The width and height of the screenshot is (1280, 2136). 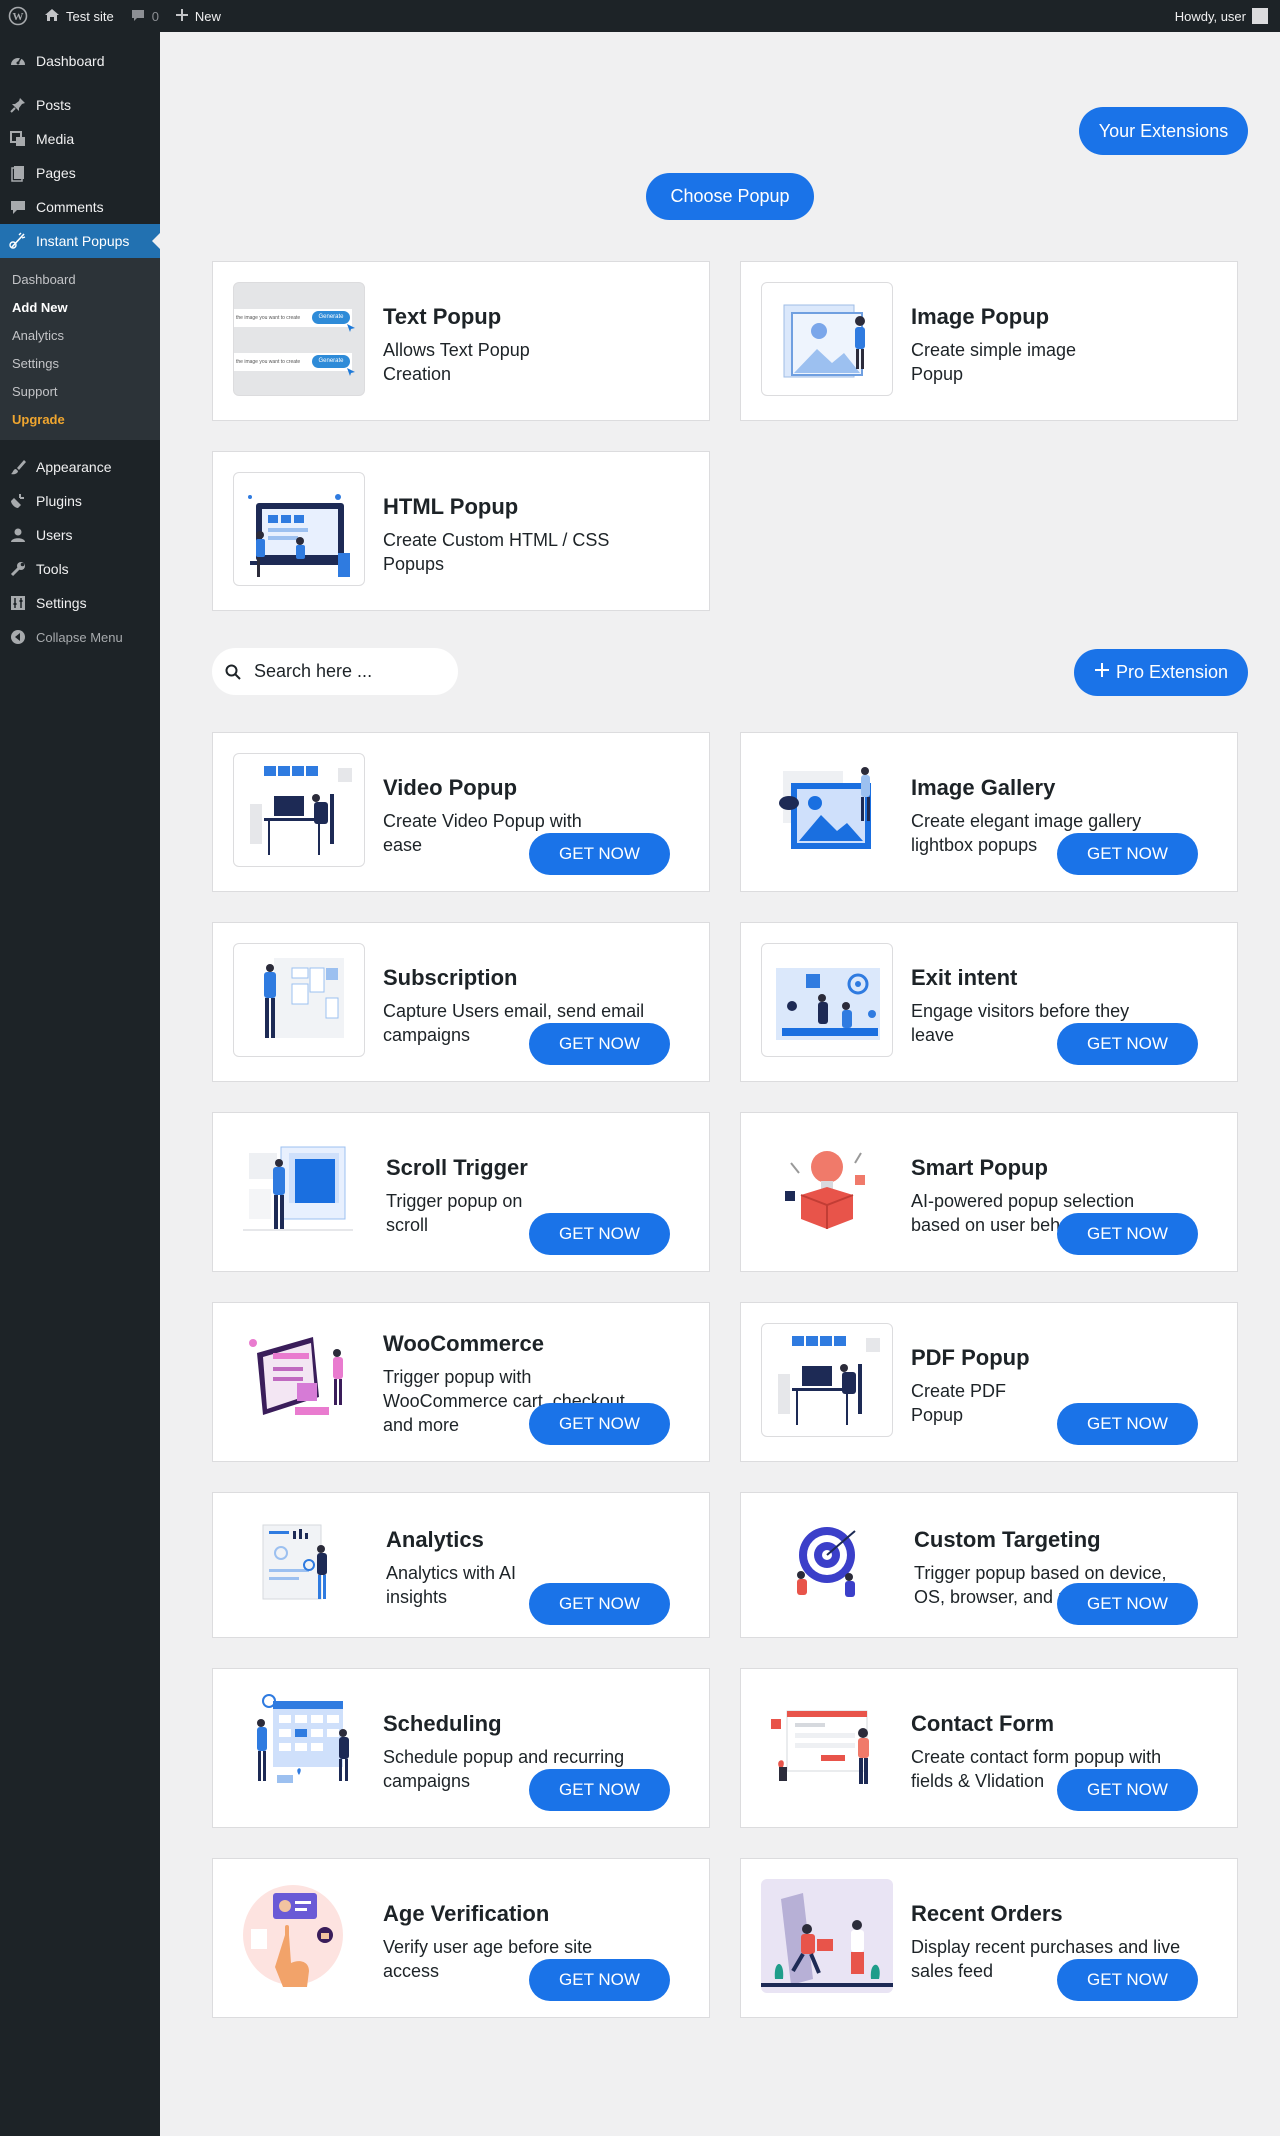 What do you see at coordinates (1172, 672) in the screenshot?
I see `pro-extension-label: Pro Extension` at bounding box center [1172, 672].